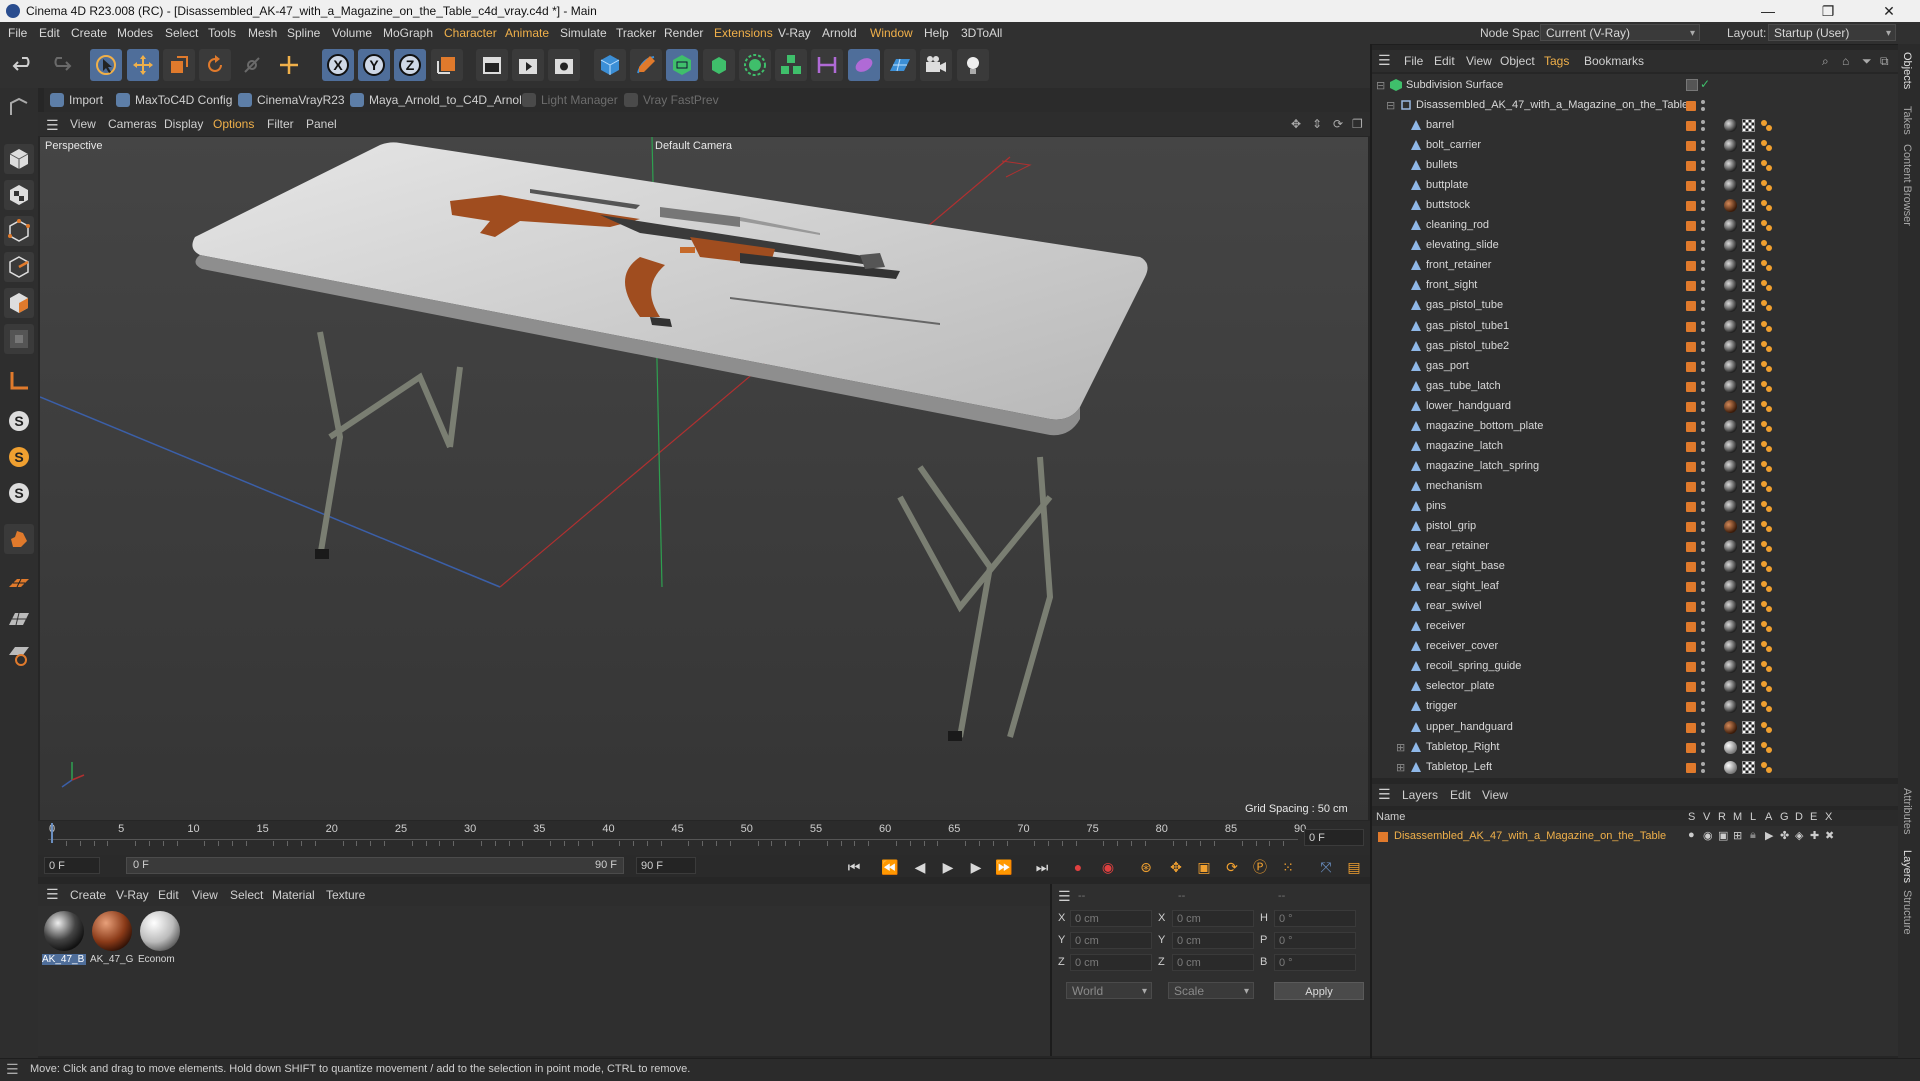 This screenshot has height=1081, width=1920. I want to click on points-mode-button, so click(19, 231).